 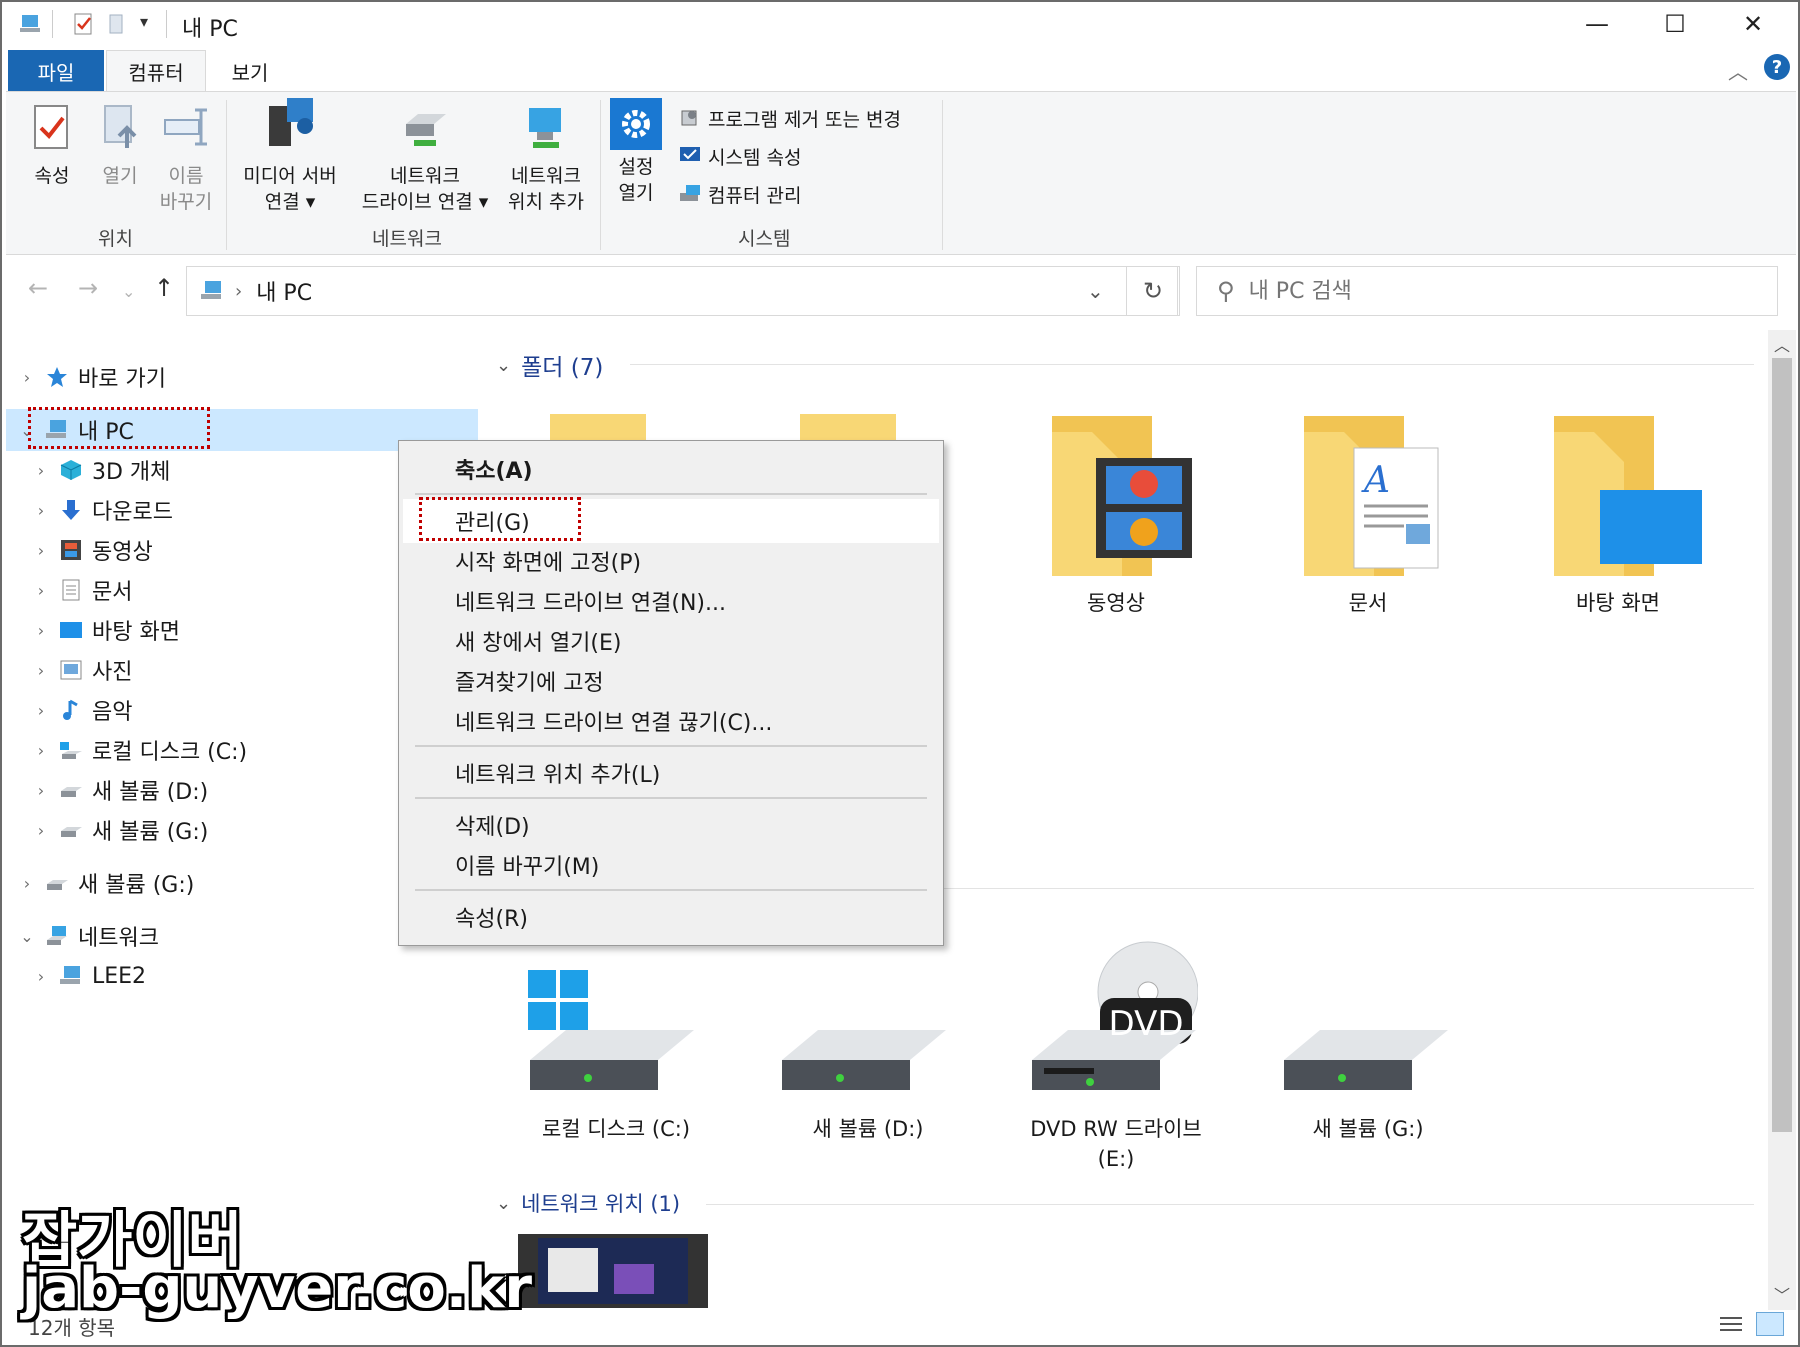 What do you see at coordinates (101, 510) in the screenshot?
I see `nav-item-downloads: › 다운로드` at bounding box center [101, 510].